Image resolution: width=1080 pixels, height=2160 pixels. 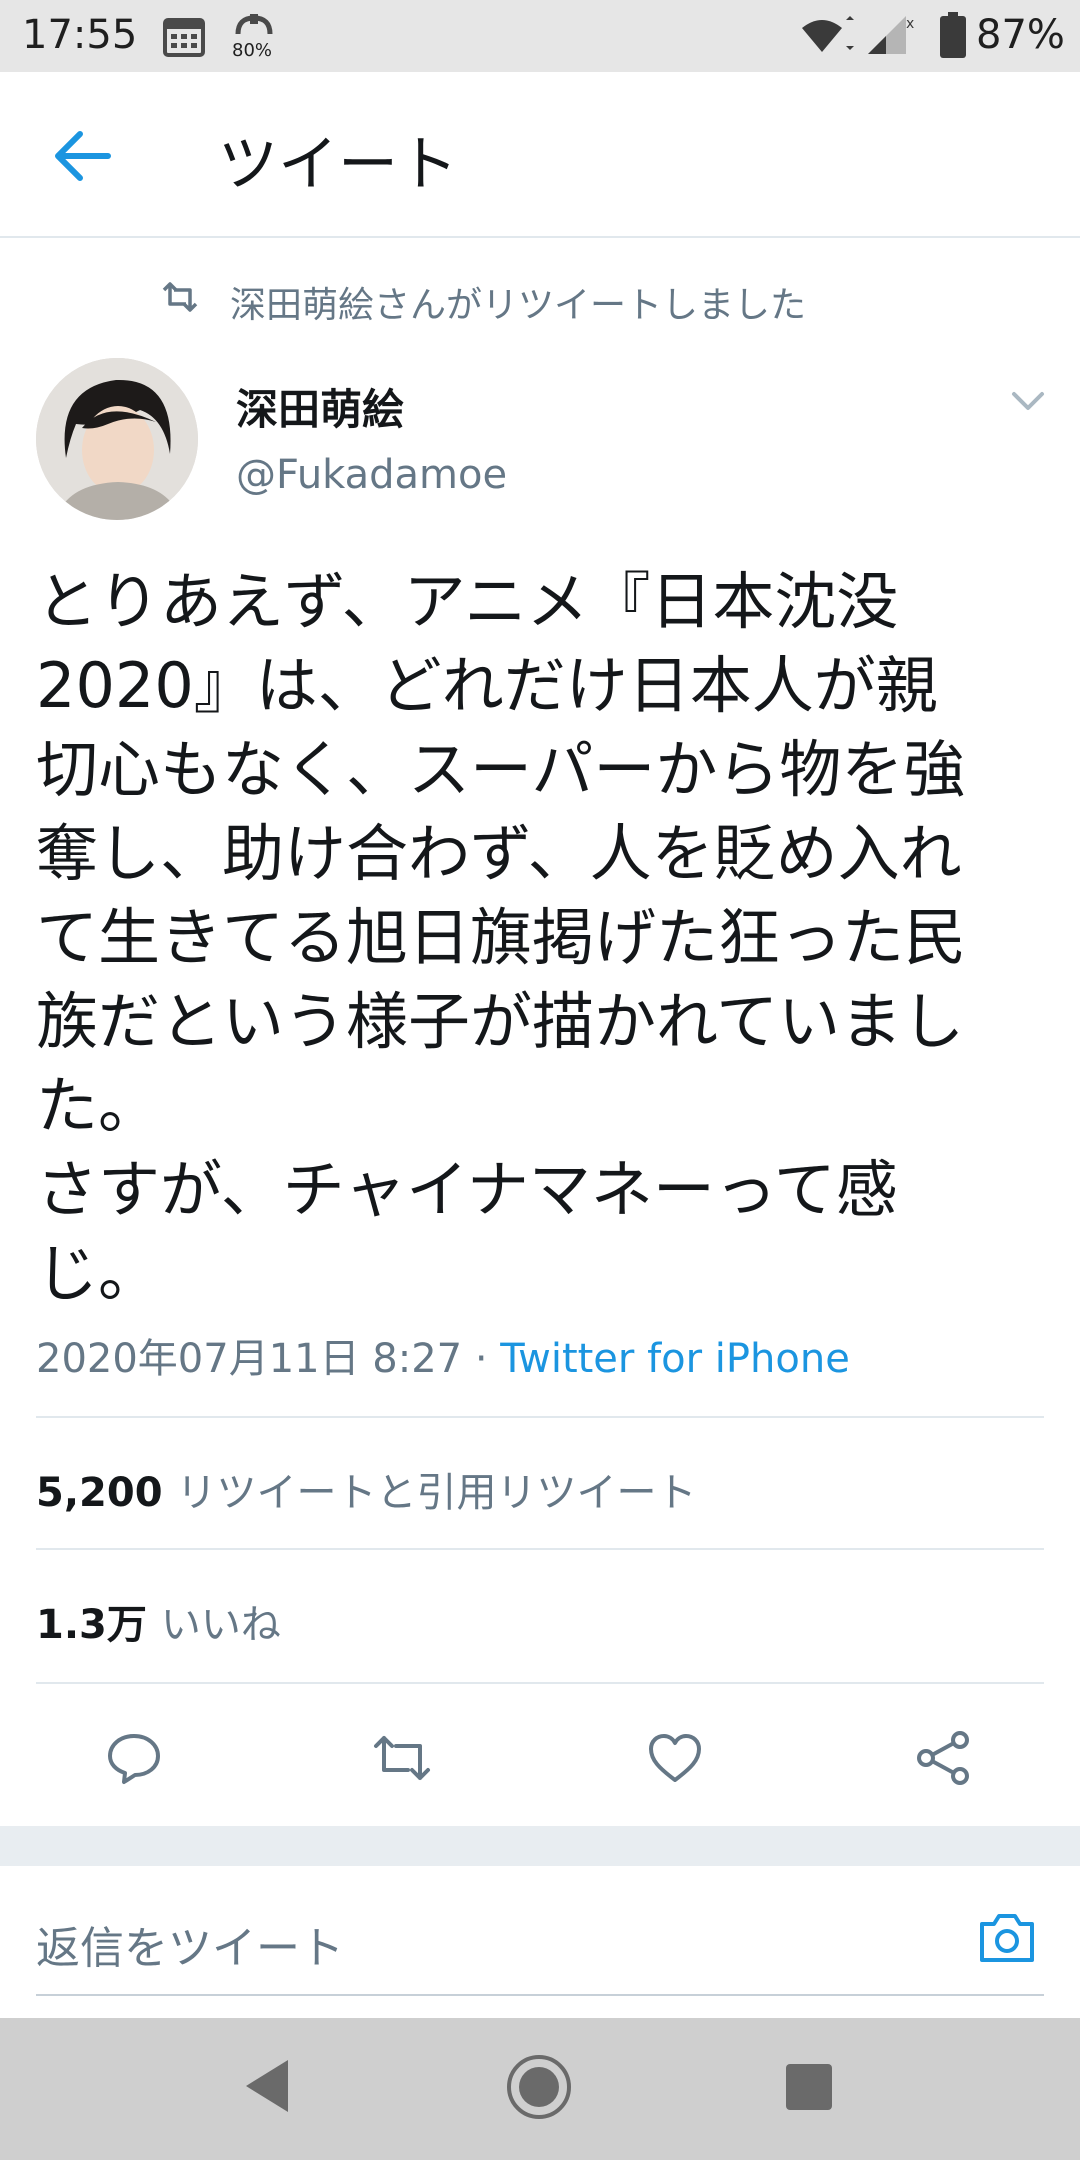 What do you see at coordinates (467, 601) in the screenshot?
I see `tweet-text-line: とりあえず、アニメ『日本沈没` at bounding box center [467, 601].